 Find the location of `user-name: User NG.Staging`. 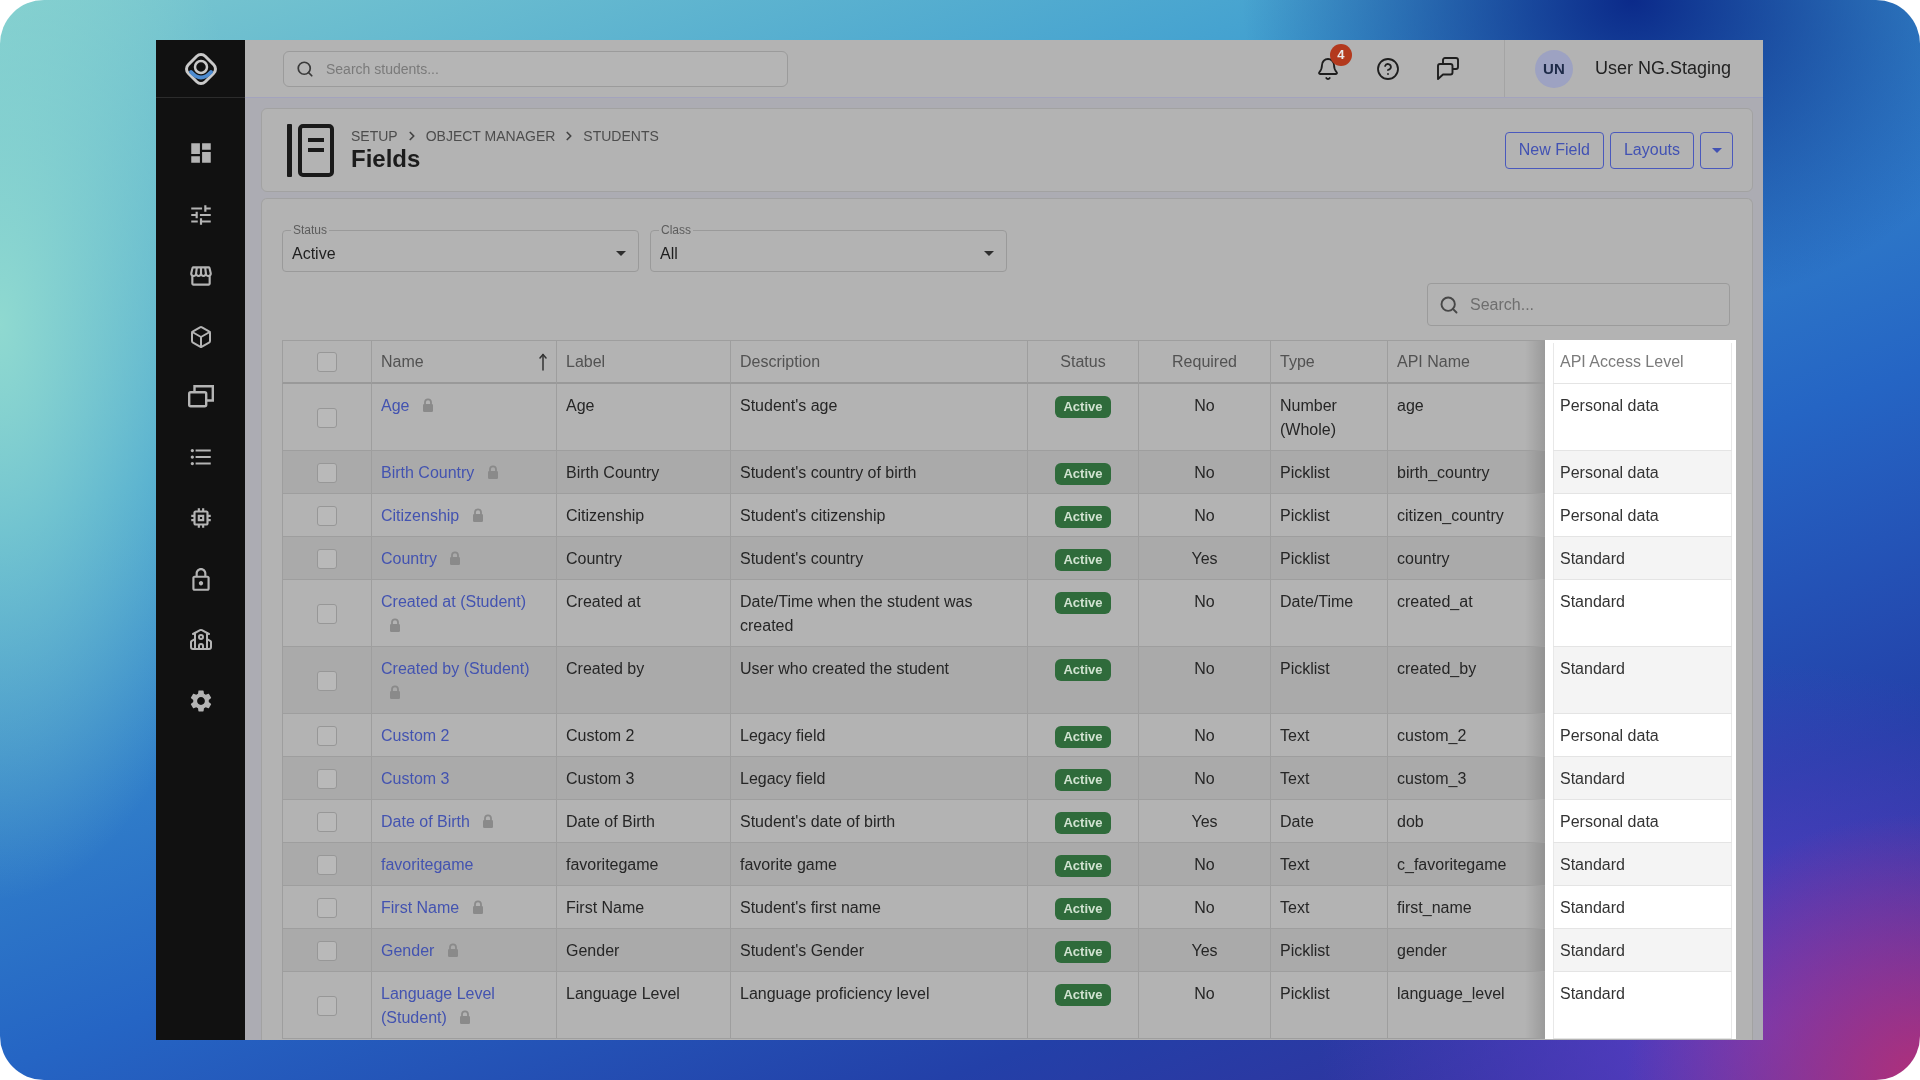

user-name: User NG.Staging is located at coordinates (1662, 68).